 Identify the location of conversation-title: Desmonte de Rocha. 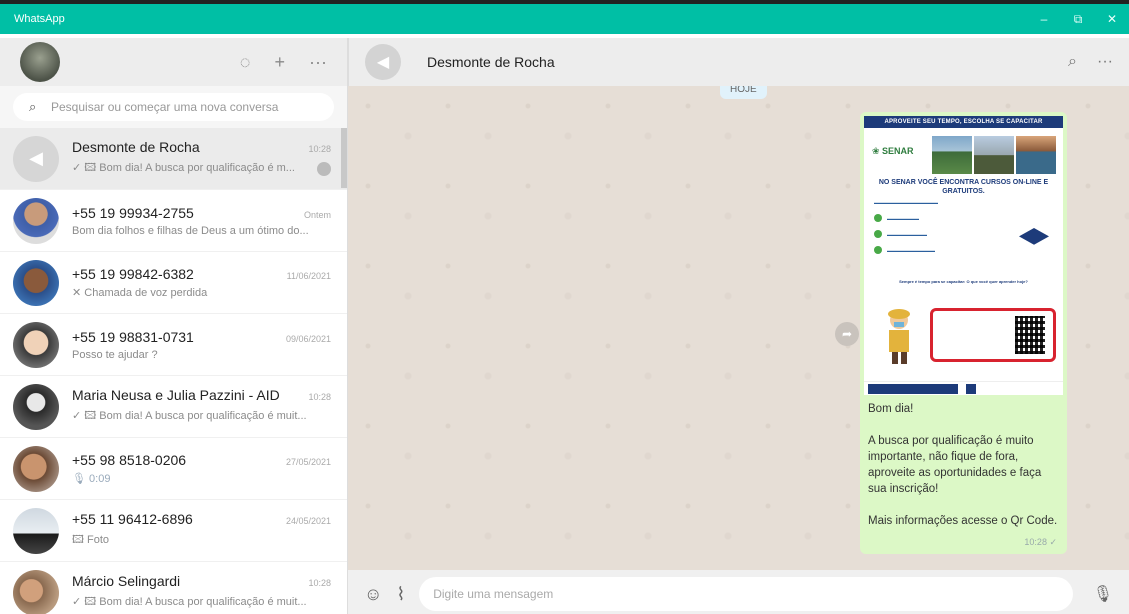
(491, 62).